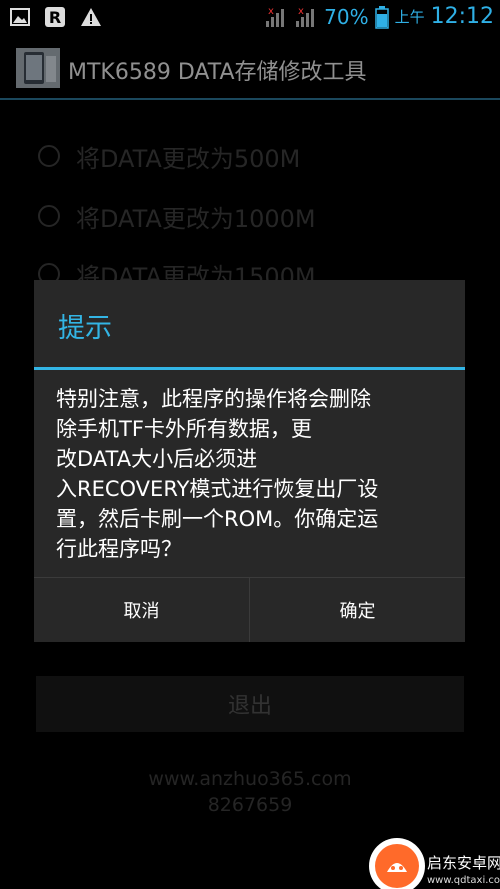 The height and width of the screenshot is (889, 500). Describe the element at coordinates (463, 863) in the screenshot. I see `svg-text: 启东安卓网` at that location.